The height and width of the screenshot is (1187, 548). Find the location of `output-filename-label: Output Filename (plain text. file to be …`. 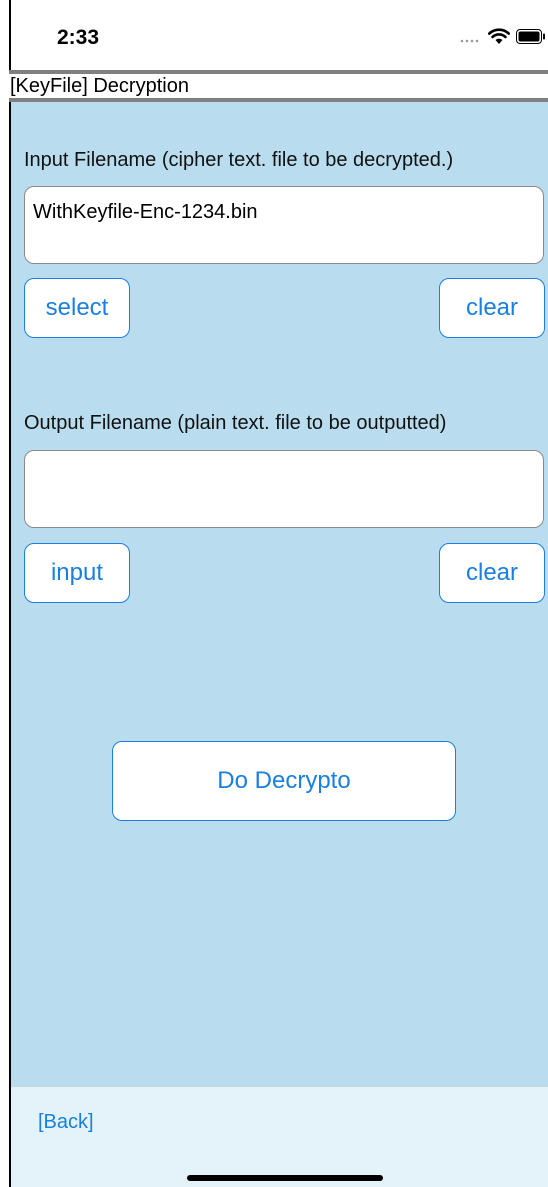

output-filename-label: Output Filename (plain text. file to be … is located at coordinates (235, 423).